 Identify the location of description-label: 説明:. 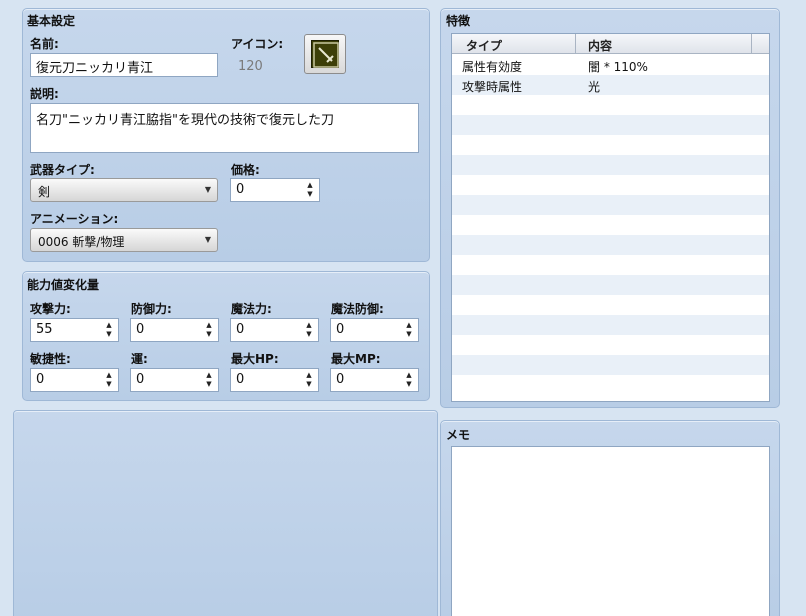
(44, 94).